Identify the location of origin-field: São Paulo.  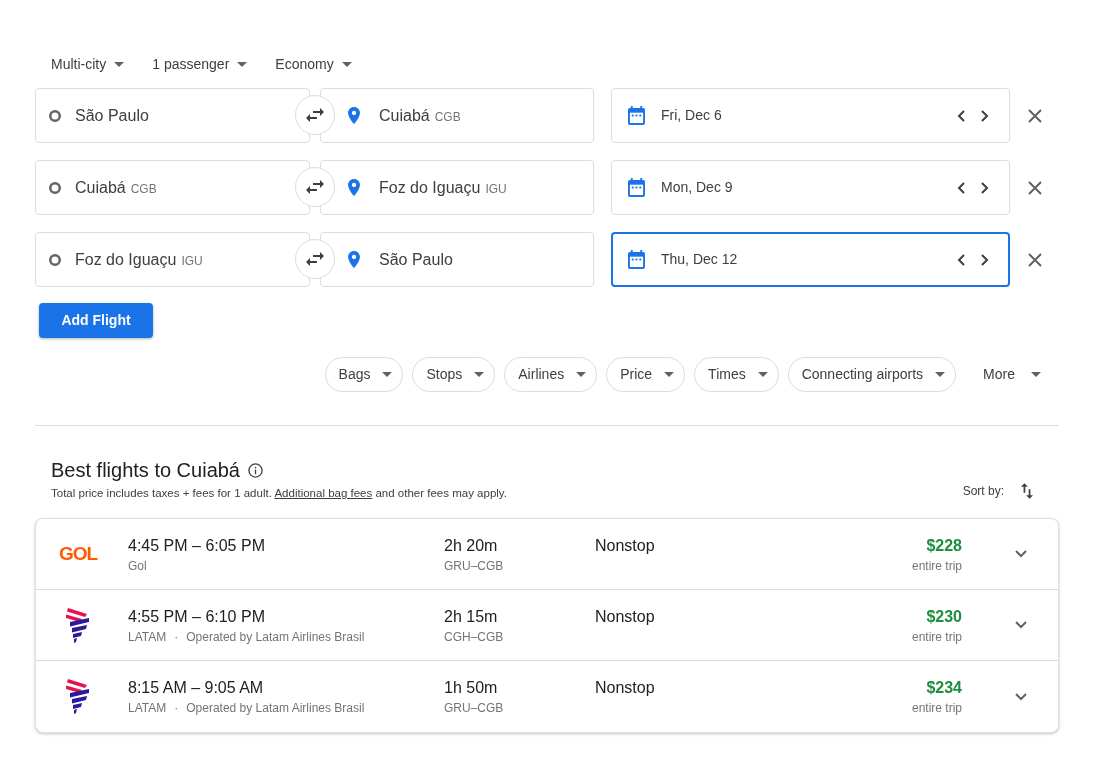
(172, 115).